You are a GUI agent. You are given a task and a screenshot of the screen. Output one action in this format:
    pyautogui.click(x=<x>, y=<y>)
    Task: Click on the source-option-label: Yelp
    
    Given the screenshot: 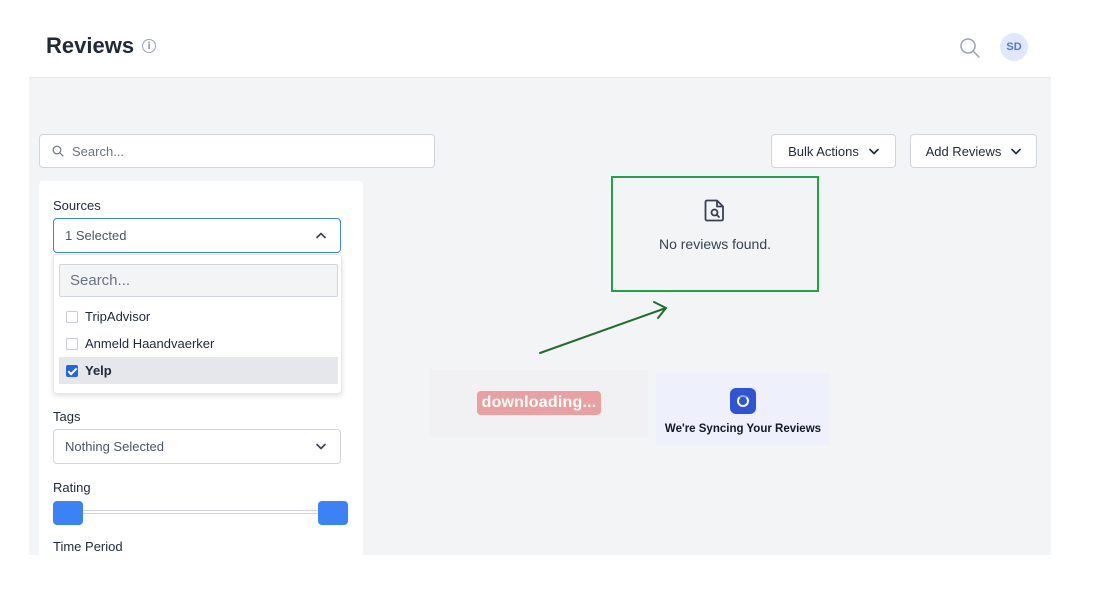 What is the action you would take?
    pyautogui.click(x=98, y=370)
    